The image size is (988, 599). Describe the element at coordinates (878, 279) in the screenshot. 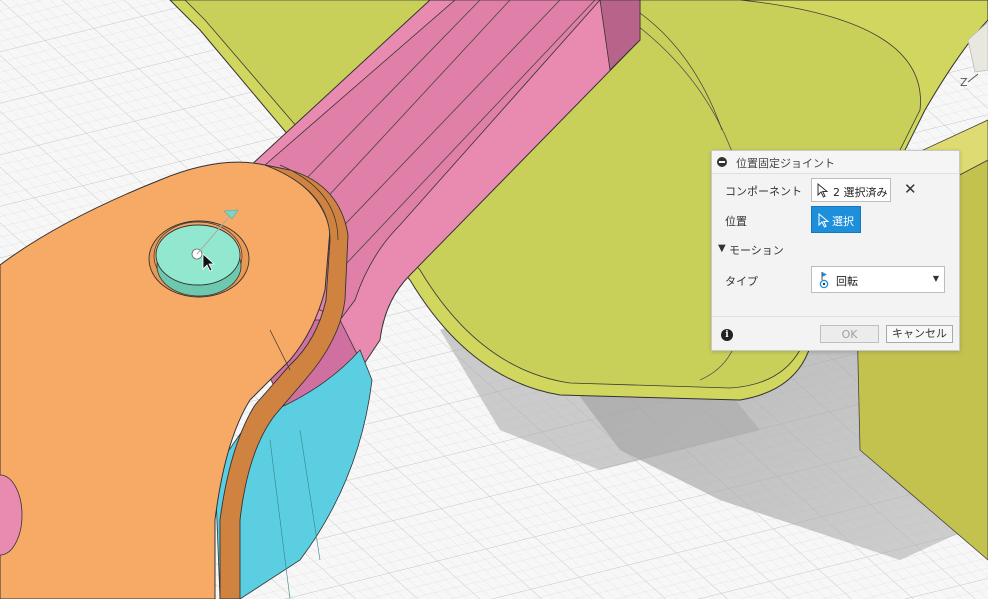

I see `motion-type-dropdown: 回転 ▼` at that location.